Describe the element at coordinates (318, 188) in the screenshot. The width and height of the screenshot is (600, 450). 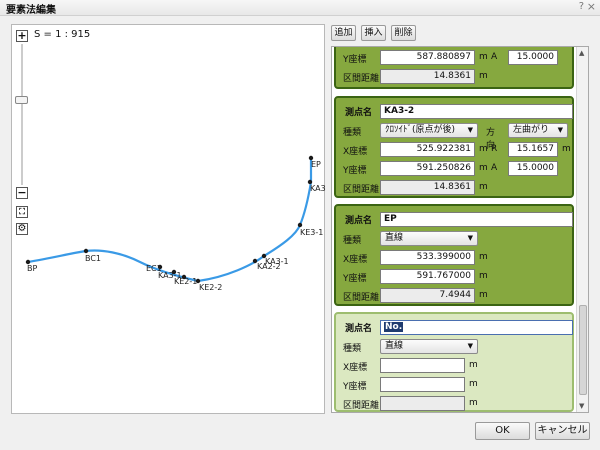
I see `point-label: KA3` at that location.